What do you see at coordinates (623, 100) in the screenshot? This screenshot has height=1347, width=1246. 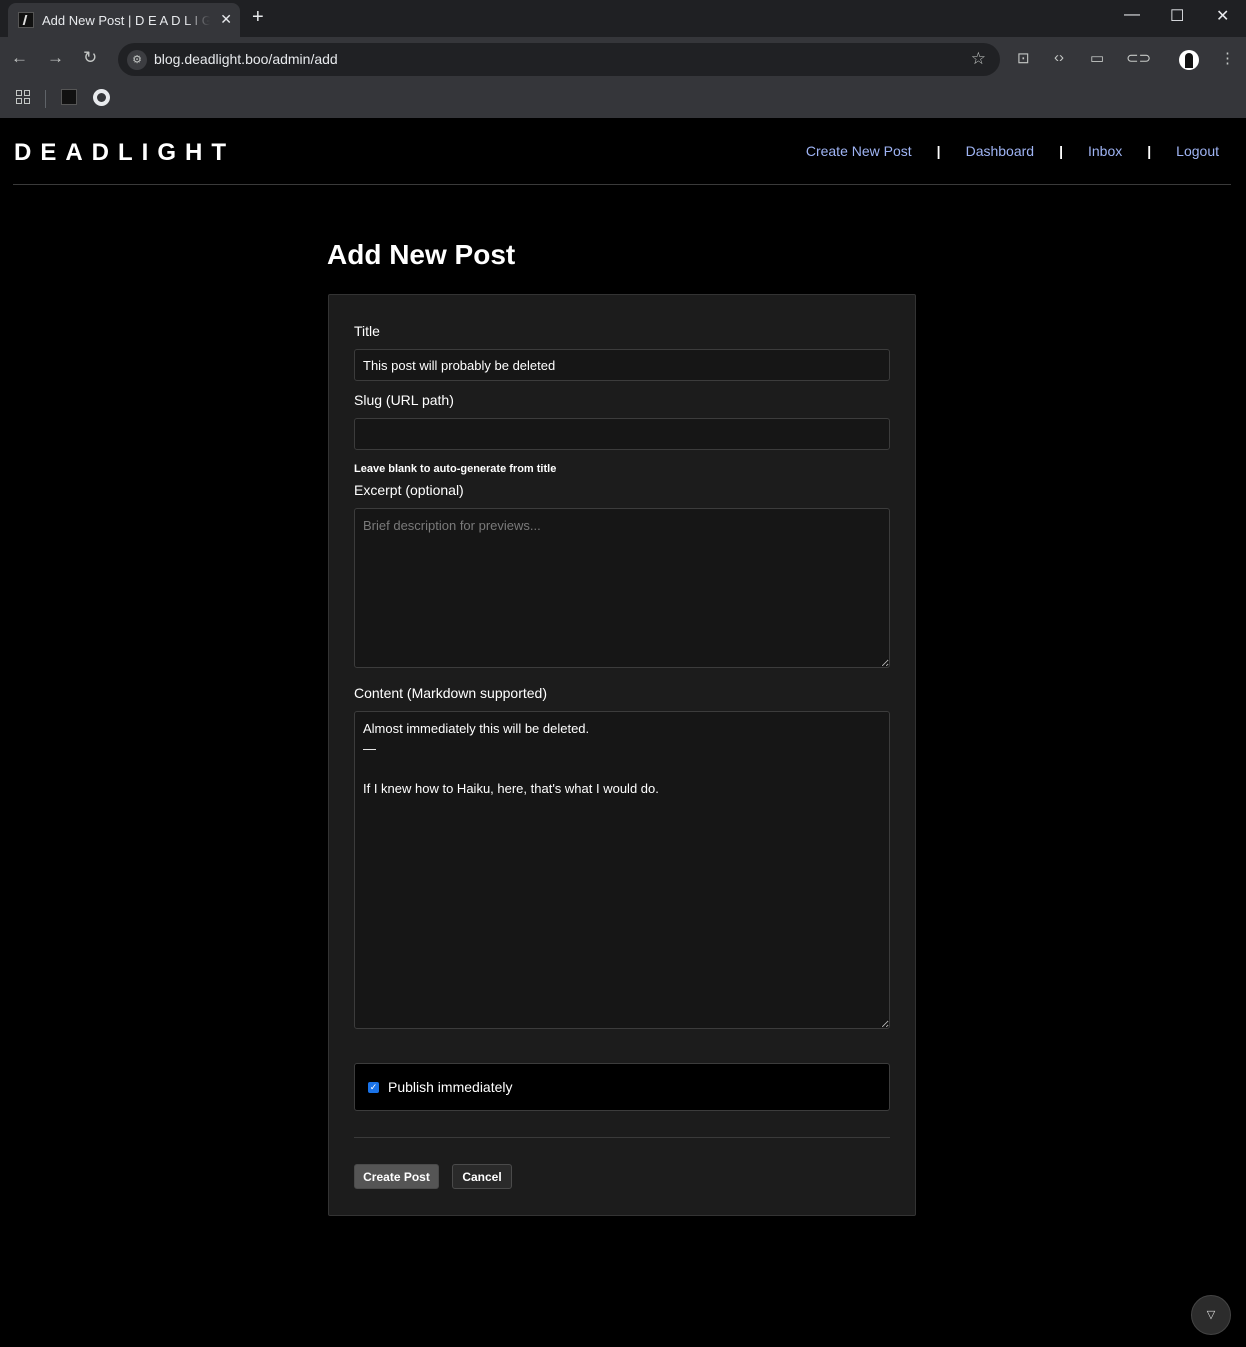 I see `bookmarks-bar` at bounding box center [623, 100].